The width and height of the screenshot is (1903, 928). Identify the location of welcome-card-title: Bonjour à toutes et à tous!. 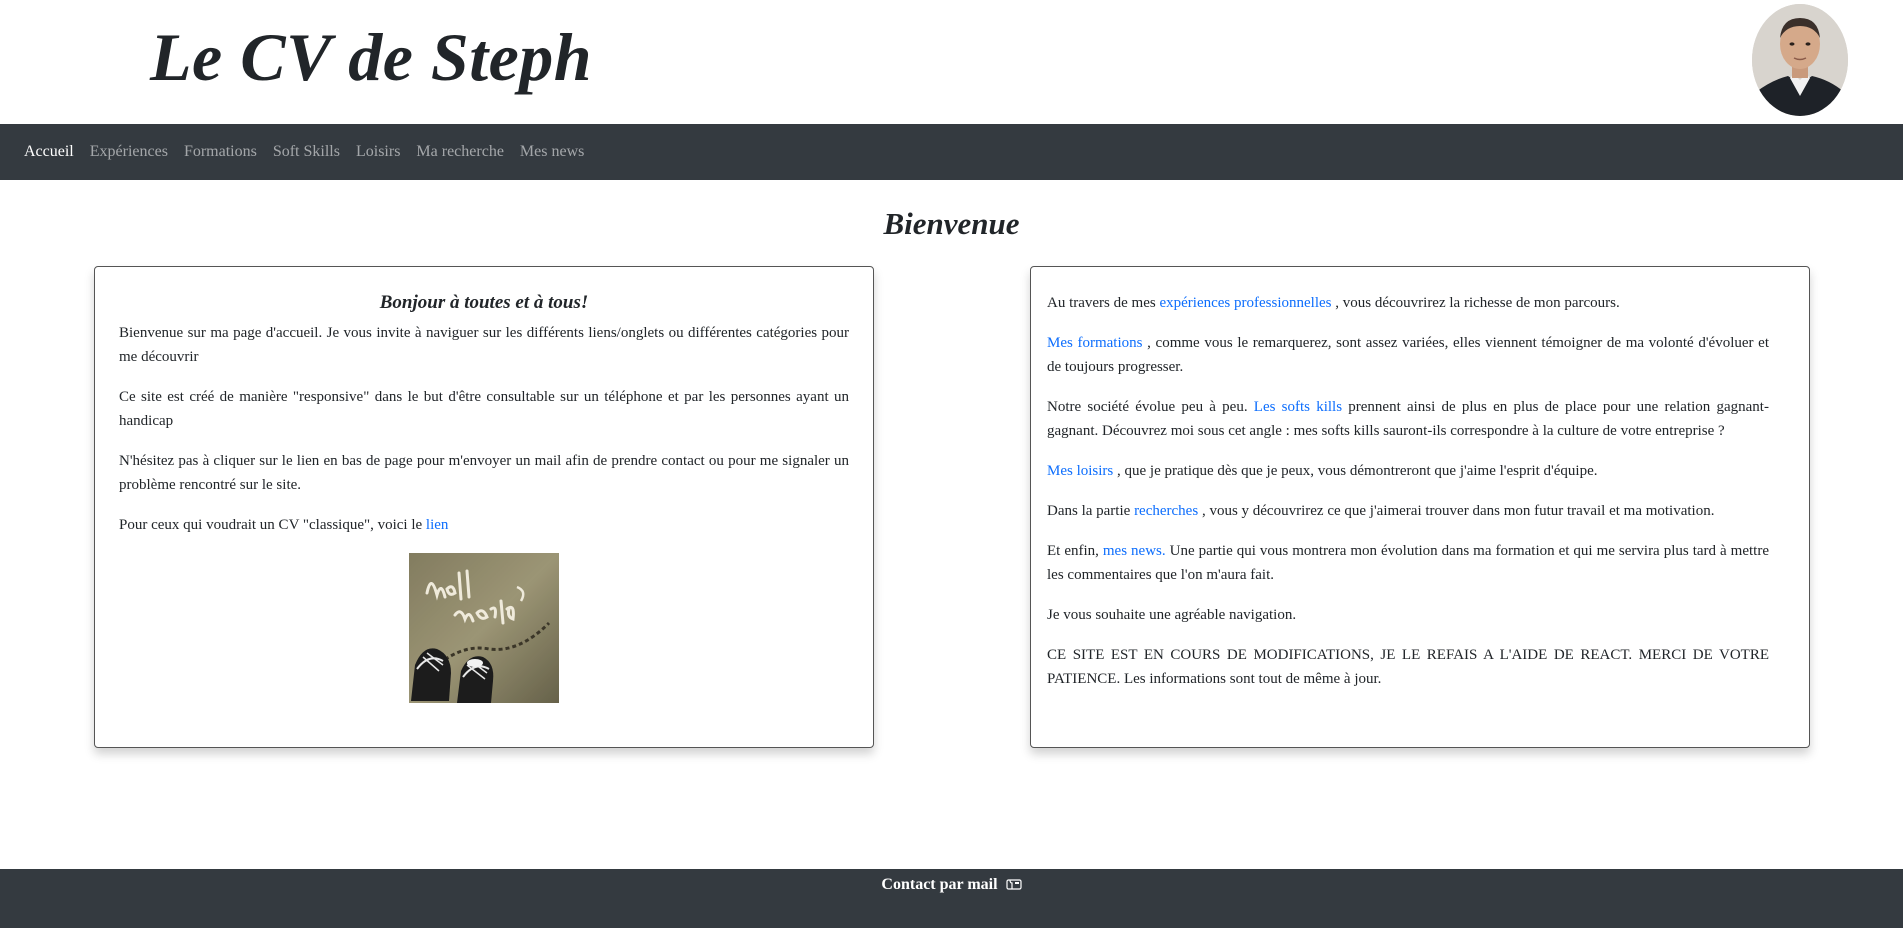
(484, 302).